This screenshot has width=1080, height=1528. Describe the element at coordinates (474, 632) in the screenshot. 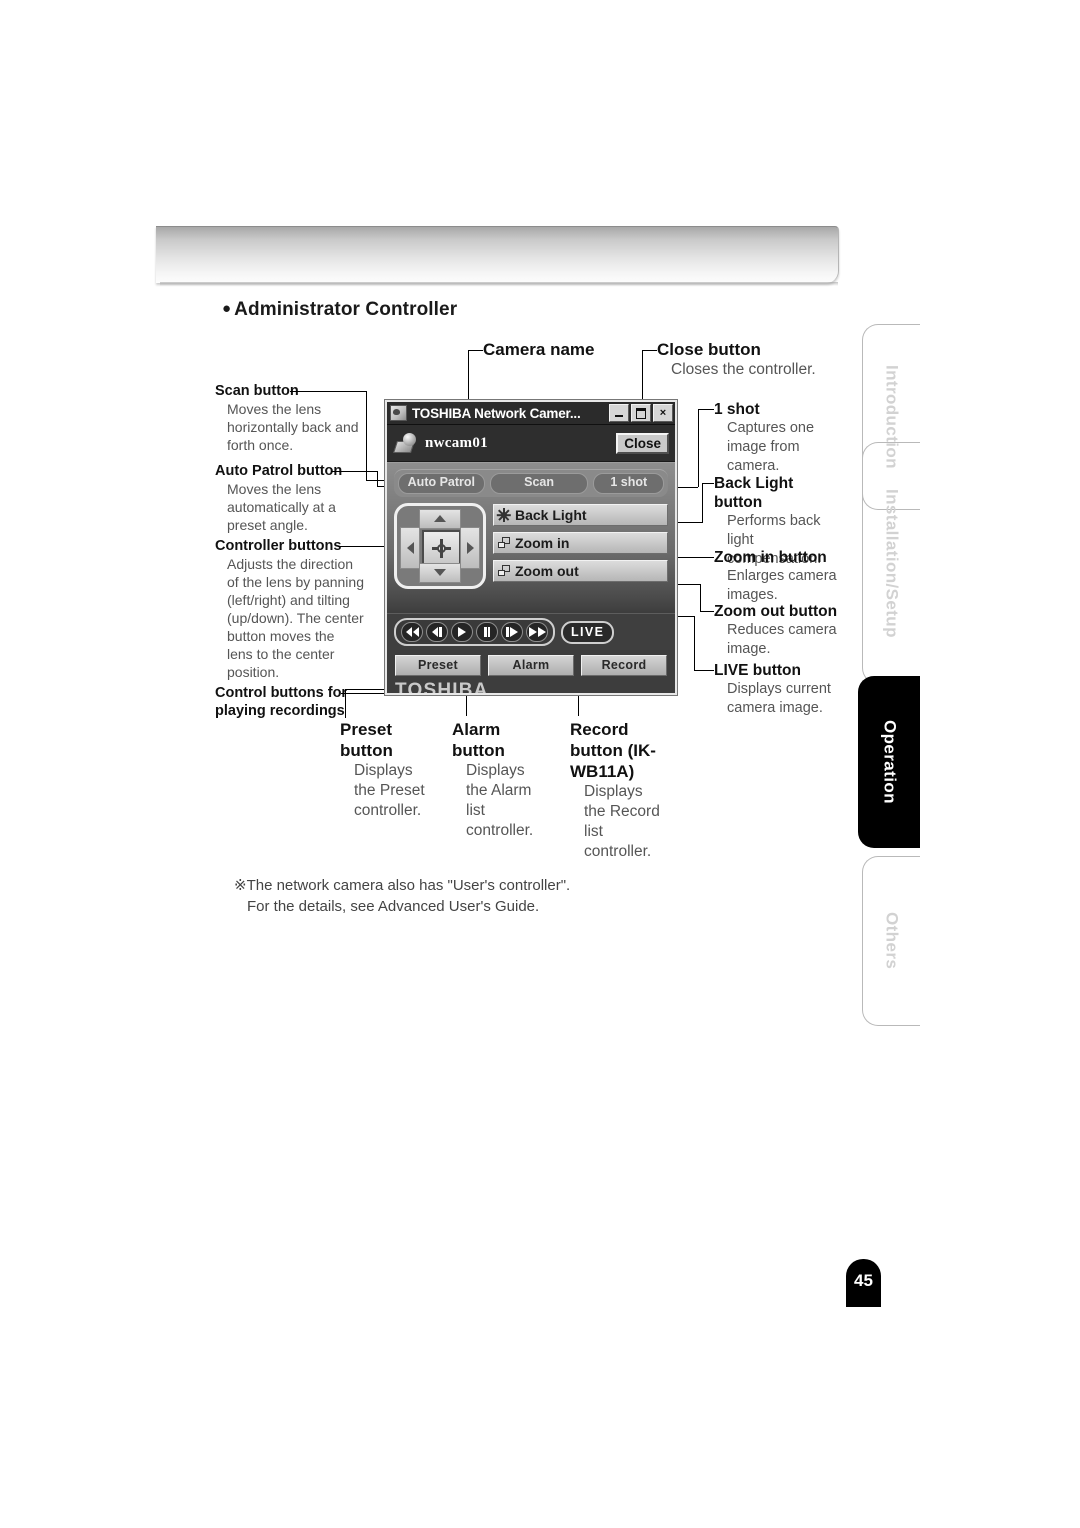

I see `playback-button-group` at that location.